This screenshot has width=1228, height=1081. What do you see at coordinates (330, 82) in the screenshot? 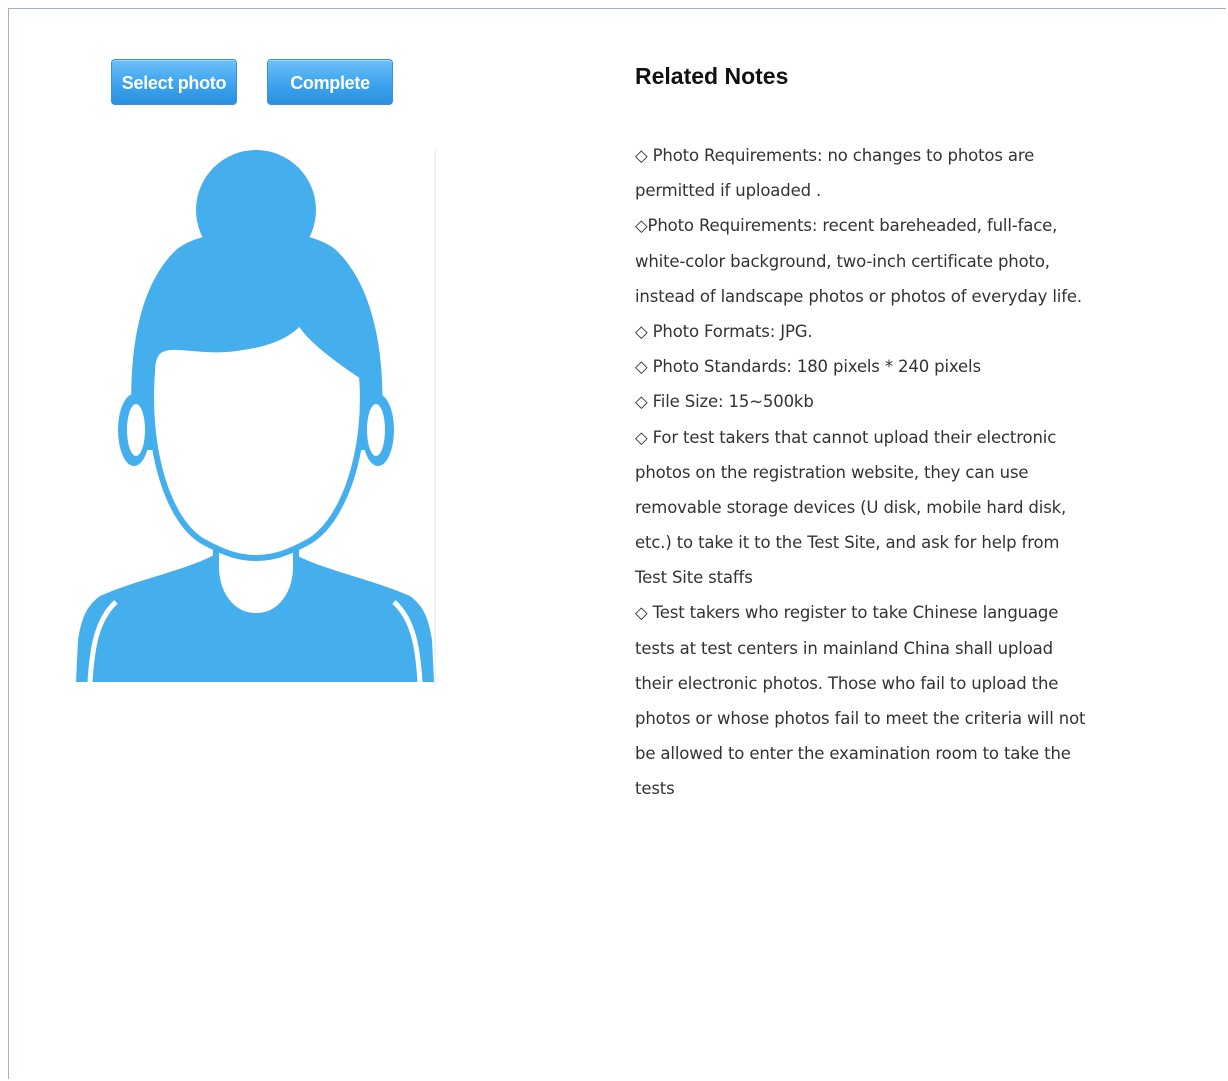
I see `complete-button: Complete` at bounding box center [330, 82].